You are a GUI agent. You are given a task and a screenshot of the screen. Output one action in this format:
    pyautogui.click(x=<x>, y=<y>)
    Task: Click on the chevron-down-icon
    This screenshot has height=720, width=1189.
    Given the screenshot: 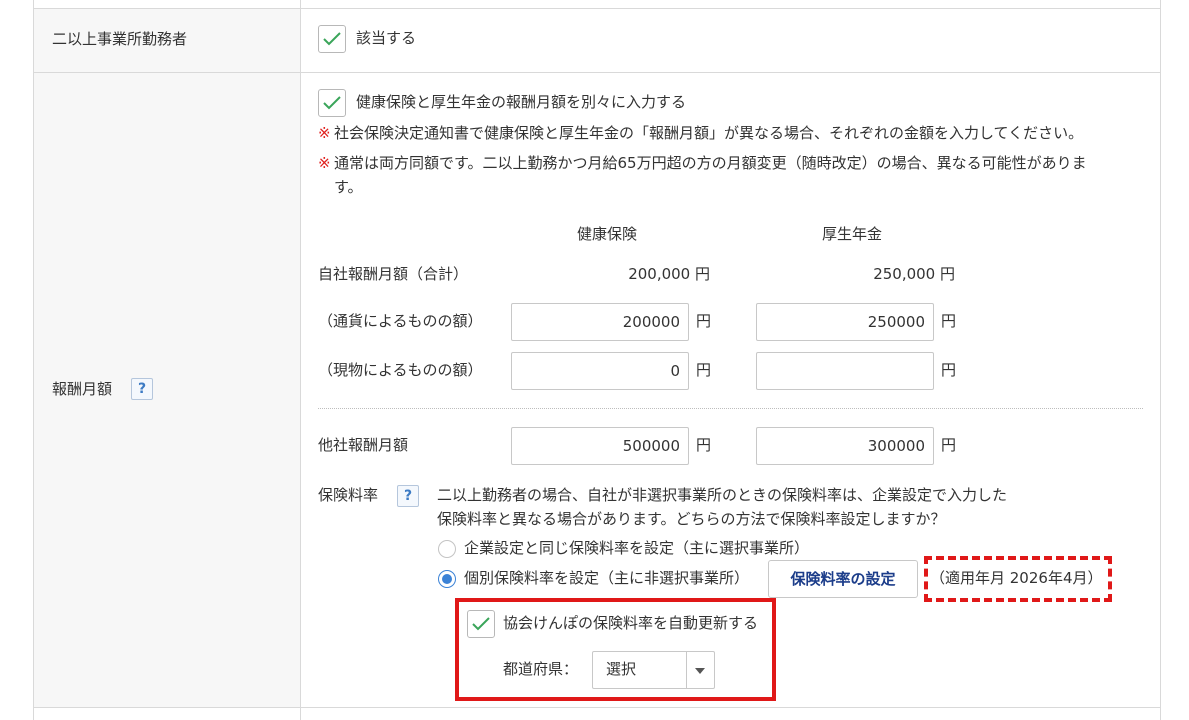 What is the action you would take?
    pyautogui.click(x=700, y=671)
    